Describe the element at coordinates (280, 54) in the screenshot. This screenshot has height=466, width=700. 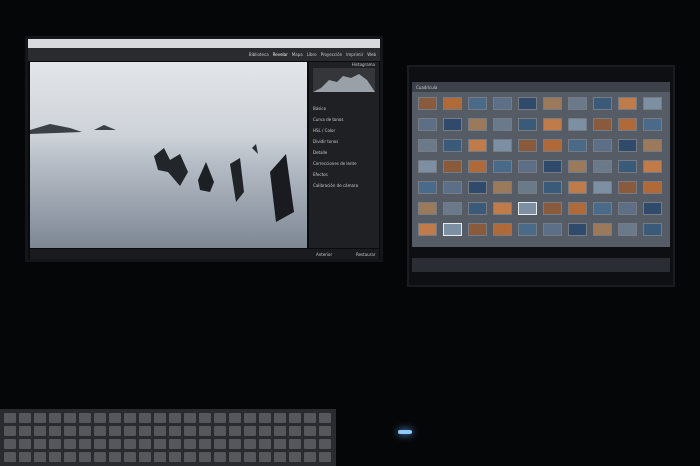
I see `module-item-active: Revelar` at that location.